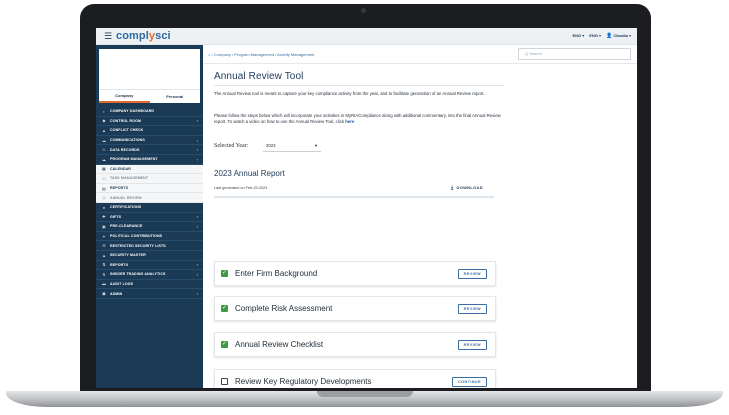 The image size is (729, 415). What do you see at coordinates (126, 207) in the screenshot?
I see `sidebar-item-label: CERTIFICATIONS` at bounding box center [126, 207].